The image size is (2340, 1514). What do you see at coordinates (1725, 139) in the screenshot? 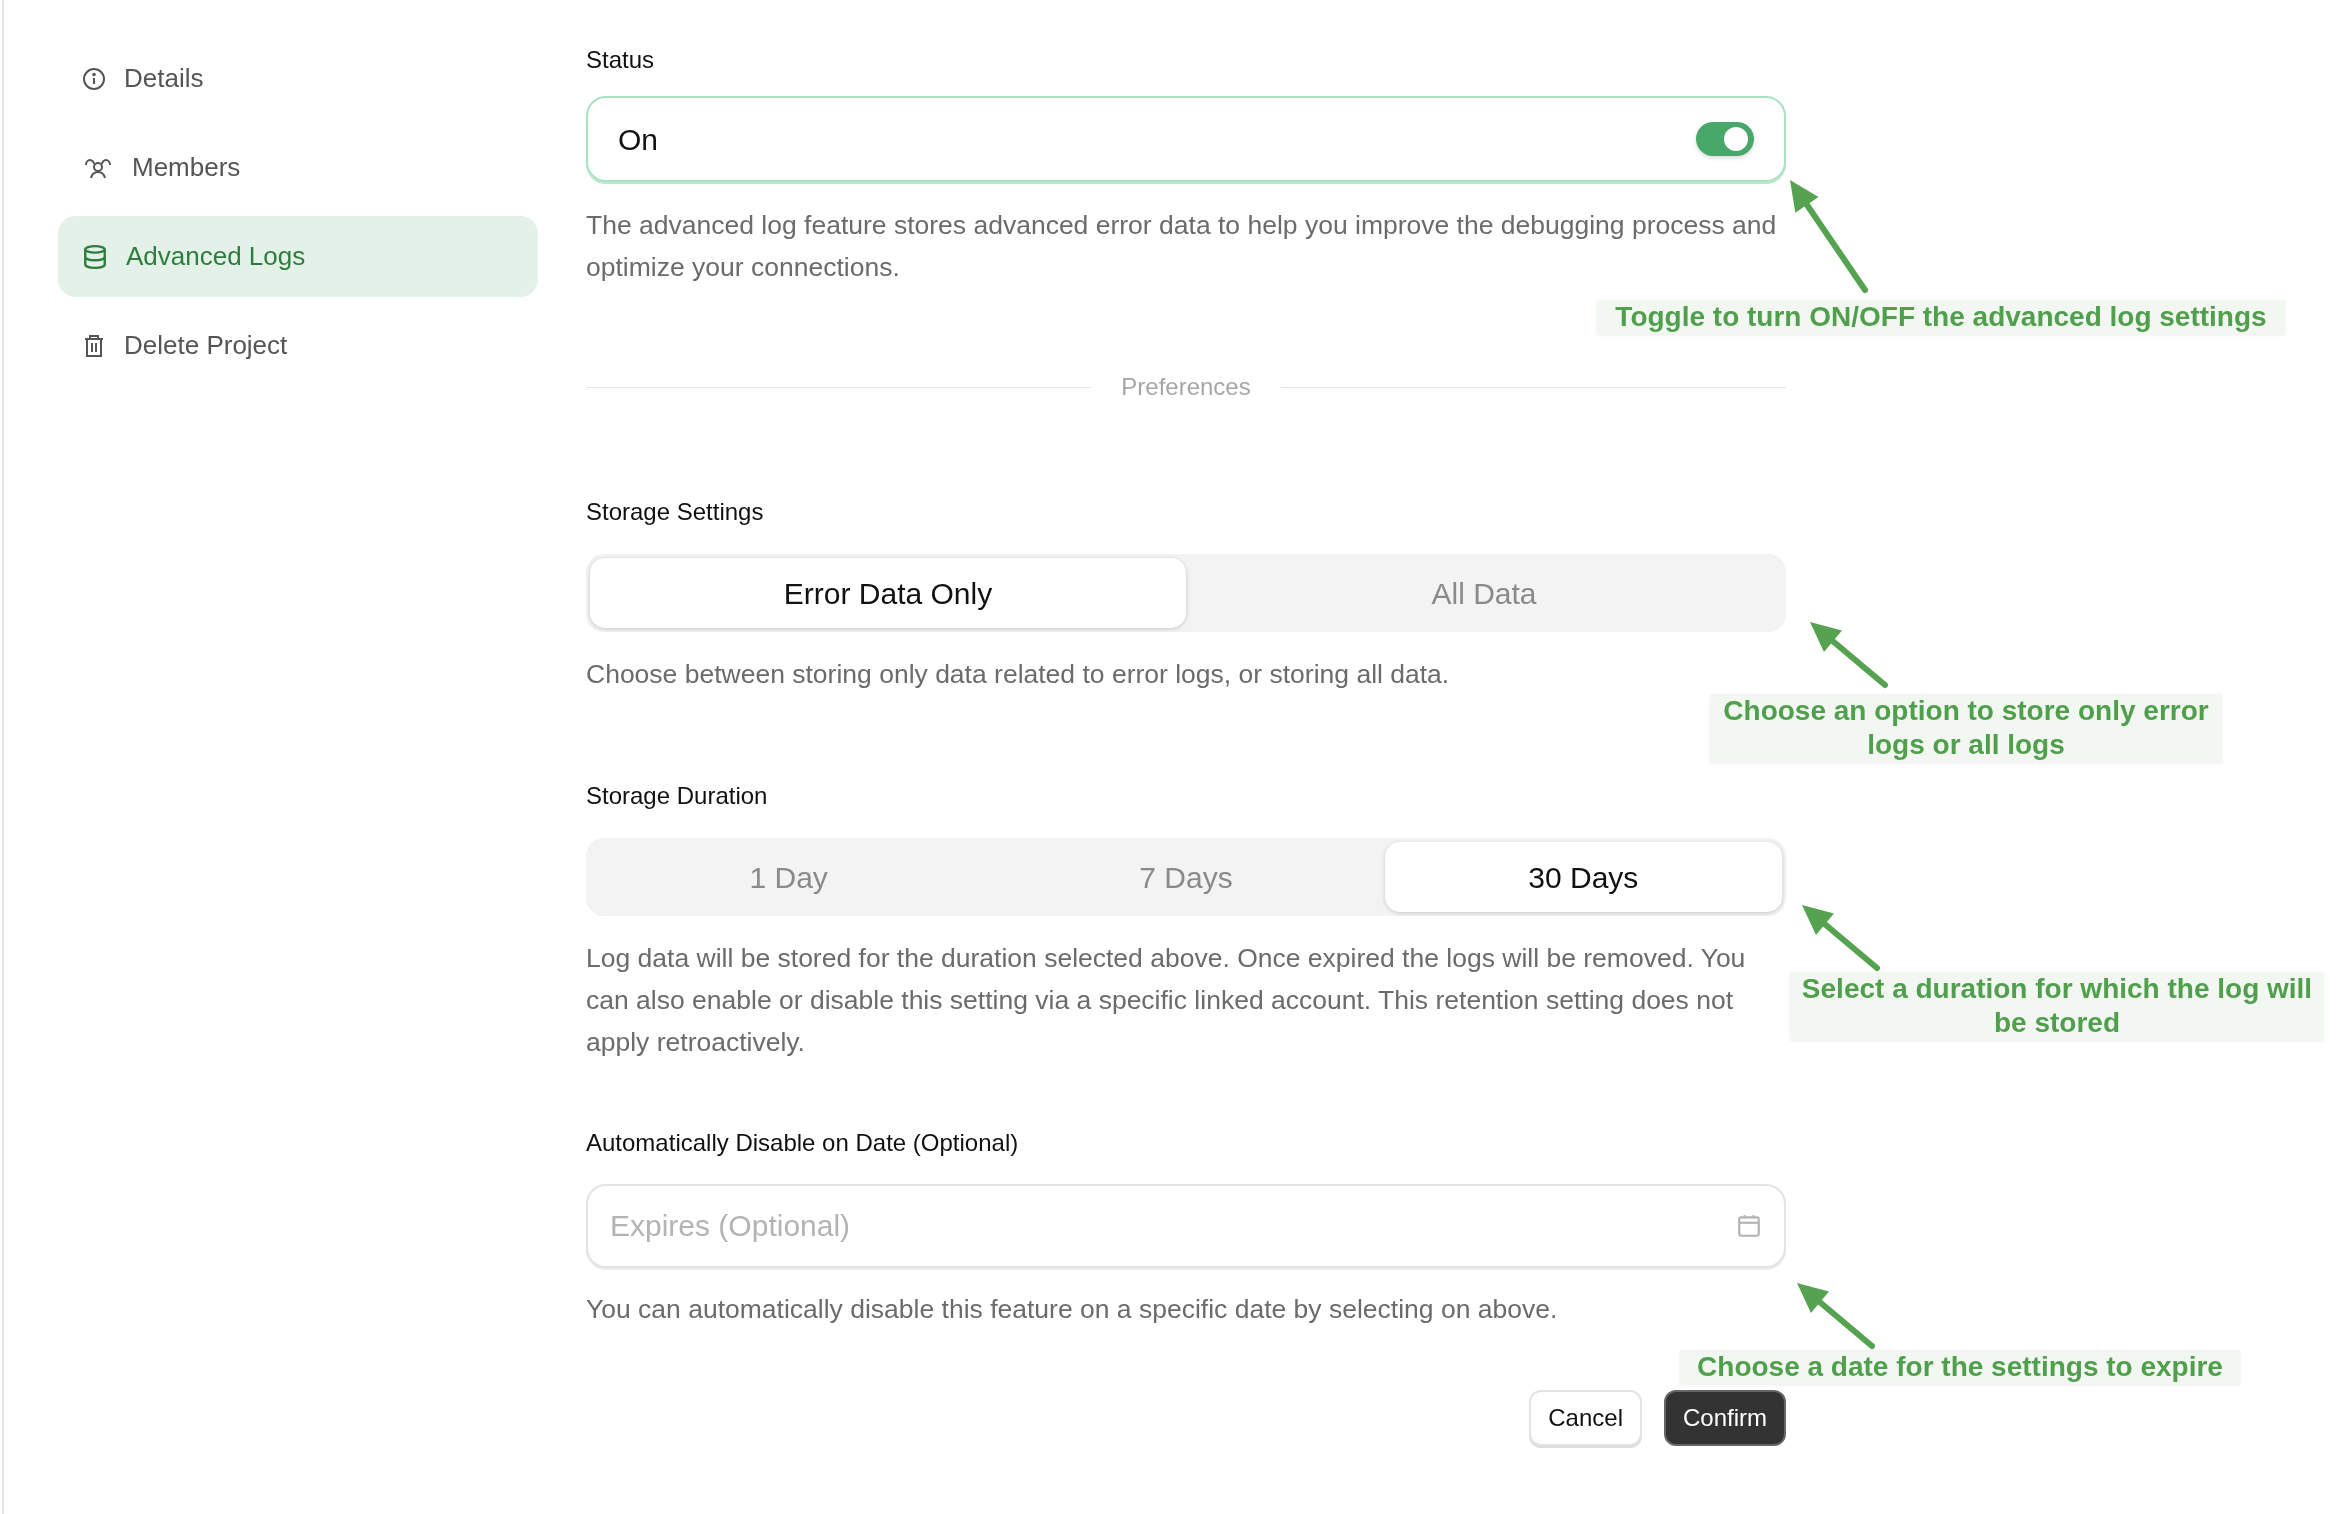
I see `toggle-switch` at bounding box center [1725, 139].